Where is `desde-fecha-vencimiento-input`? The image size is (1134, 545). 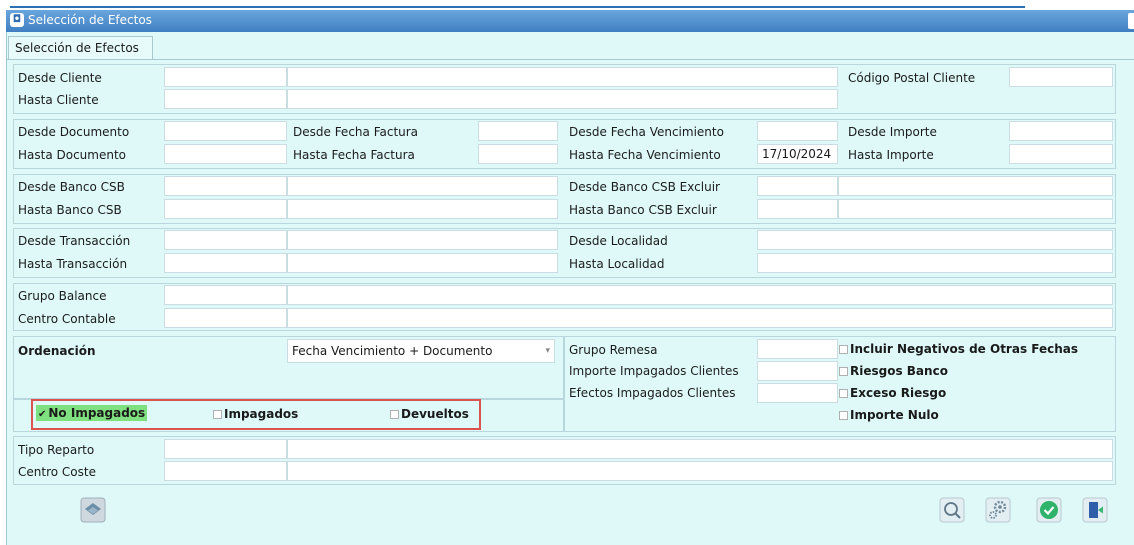 desde-fecha-vencimiento-input is located at coordinates (797, 131).